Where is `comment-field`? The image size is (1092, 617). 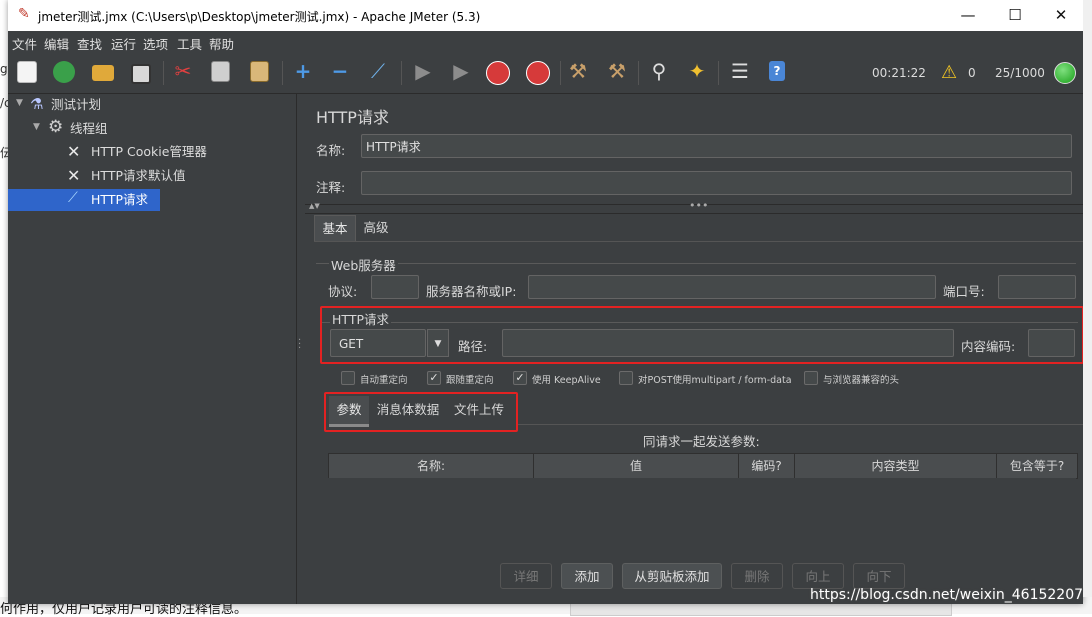 comment-field is located at coordinates (716, 183).